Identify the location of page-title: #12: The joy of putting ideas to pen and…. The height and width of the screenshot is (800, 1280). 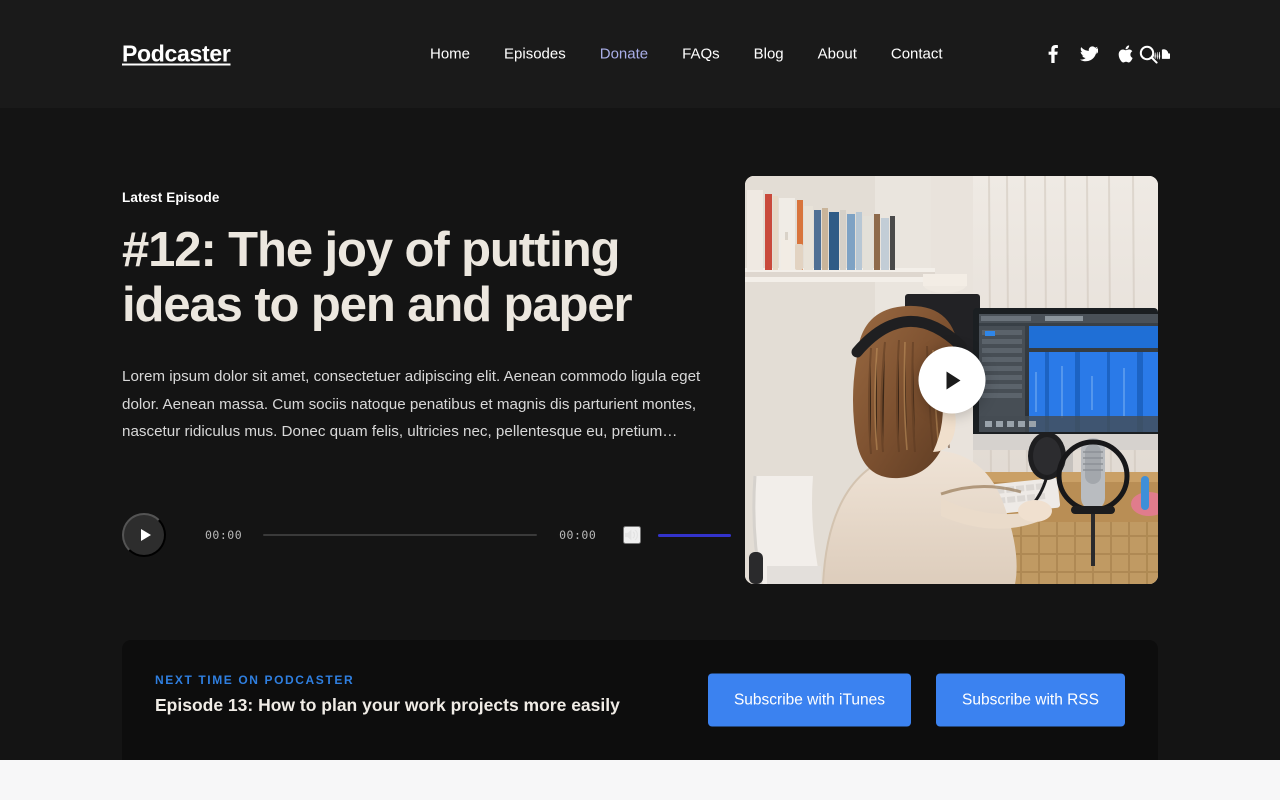
(377, 277).